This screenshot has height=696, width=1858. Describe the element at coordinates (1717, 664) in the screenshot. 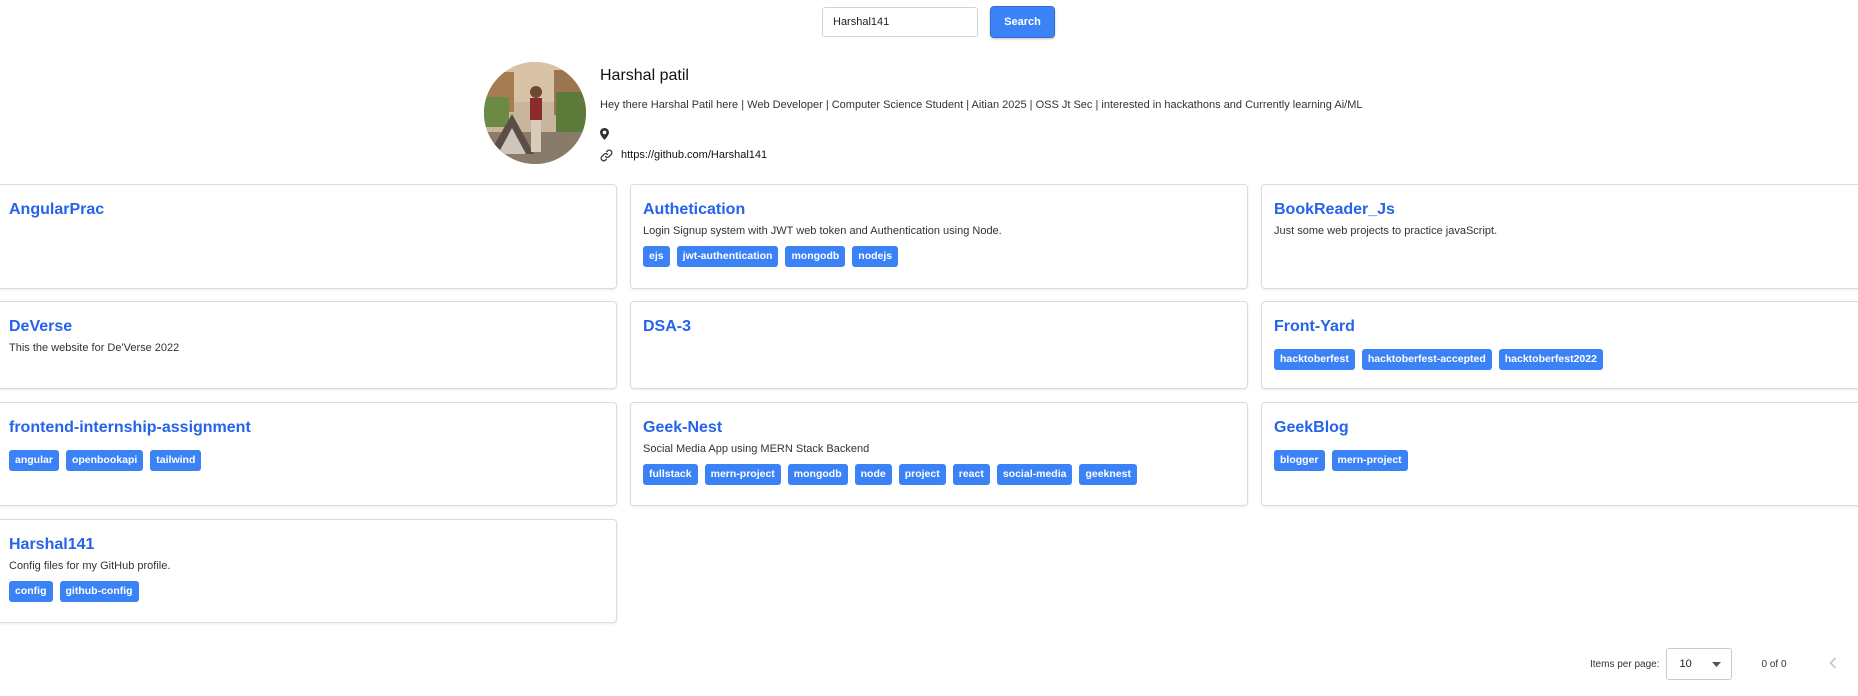

I see `caret-down-icon` at that location.